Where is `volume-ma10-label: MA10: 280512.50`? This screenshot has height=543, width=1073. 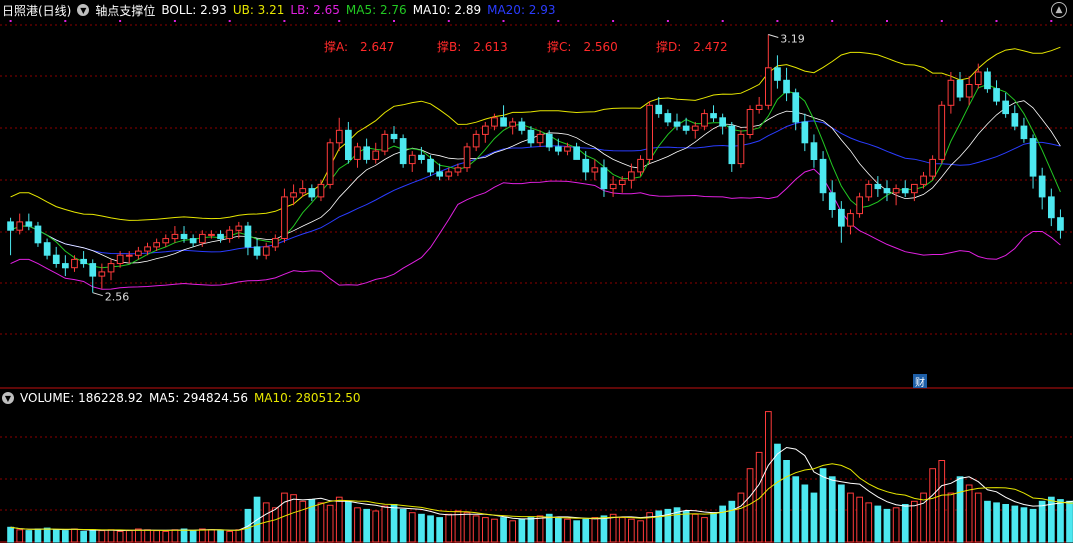
volume-ma10-label: MA10: 280512.50 is located at coordinates (307, 398).